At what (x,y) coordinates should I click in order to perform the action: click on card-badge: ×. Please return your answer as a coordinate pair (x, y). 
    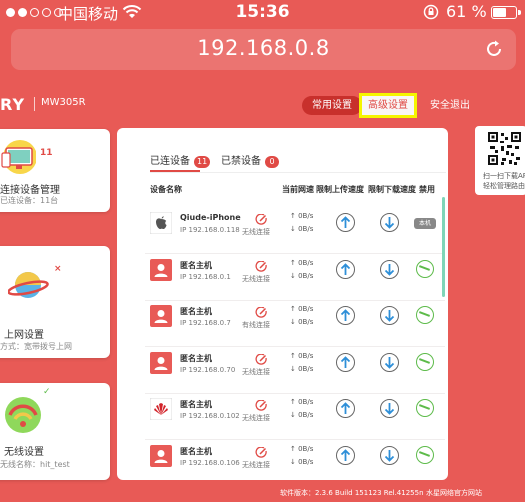
    Looking at the image, I should click on (58, 269).